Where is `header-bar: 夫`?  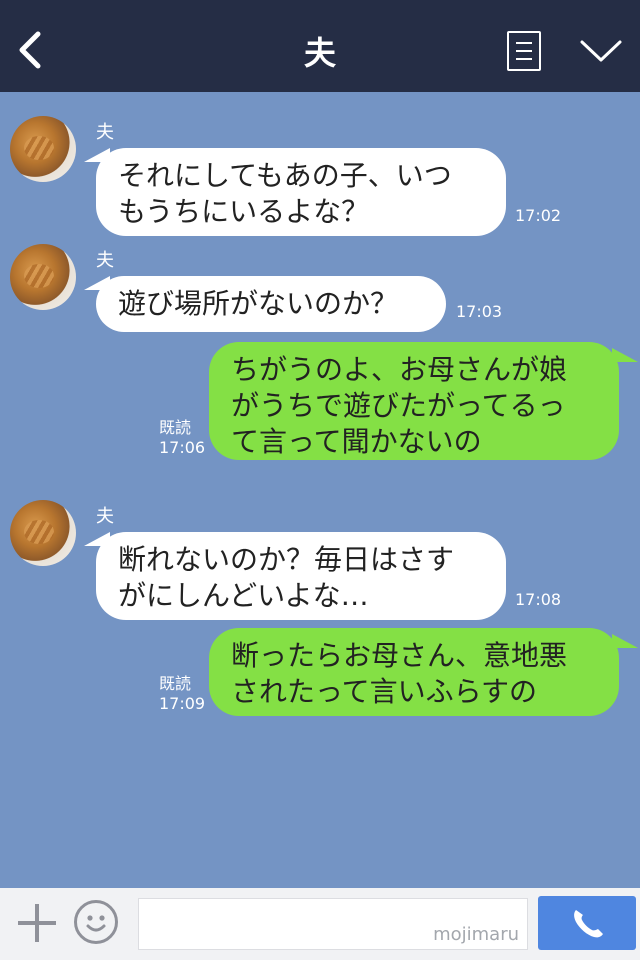 header-bar: 夫 is located at coordinates (320, 46).